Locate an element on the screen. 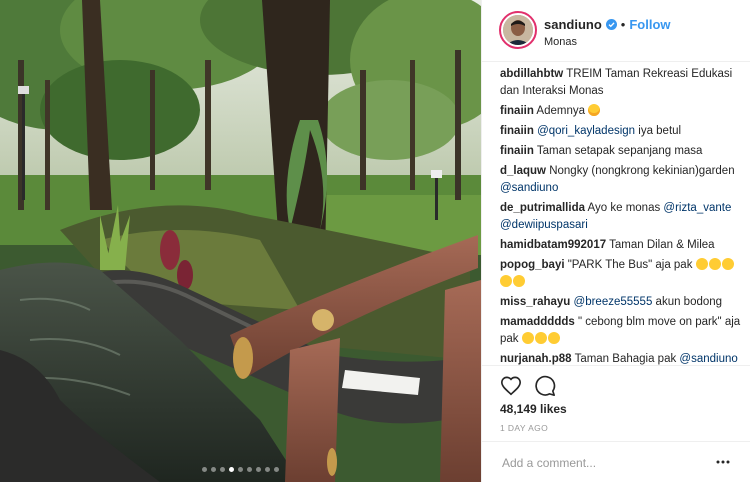  comment-item: popog_bayi "PARK The Bus" aja pak is located at coordinates (622, 274).